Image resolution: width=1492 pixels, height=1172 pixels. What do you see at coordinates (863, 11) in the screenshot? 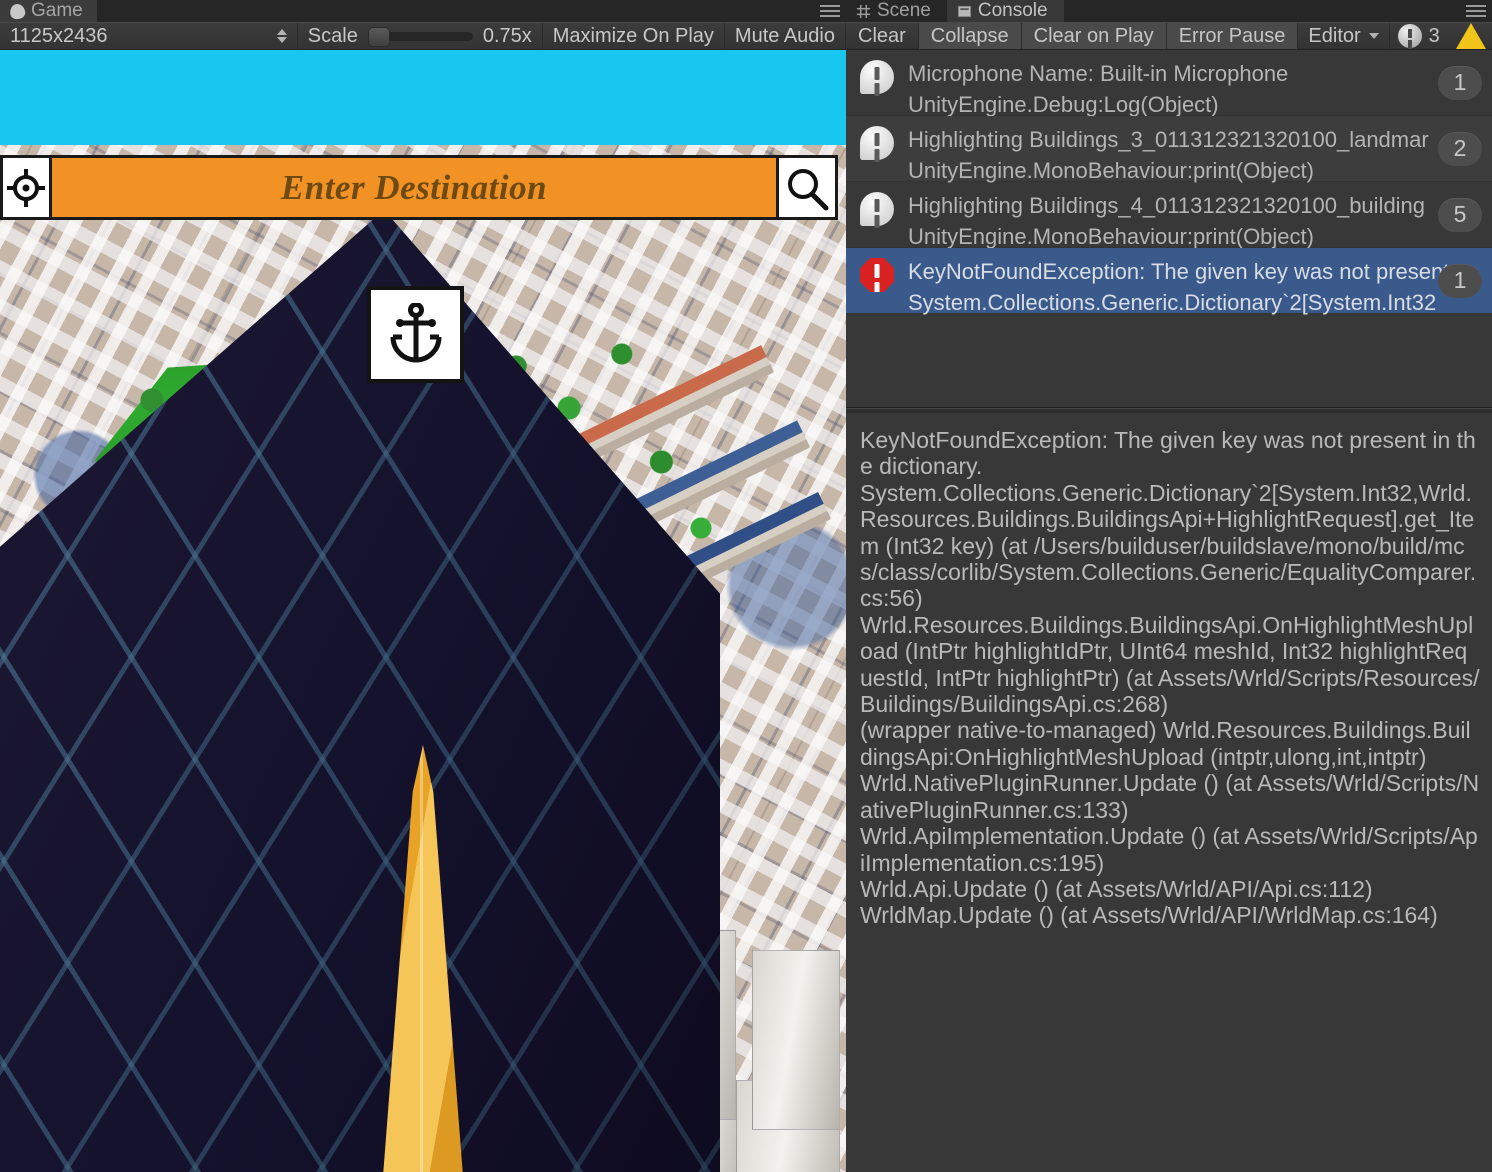
I see `scene-grid-icon` at bounding box center [863, 11].